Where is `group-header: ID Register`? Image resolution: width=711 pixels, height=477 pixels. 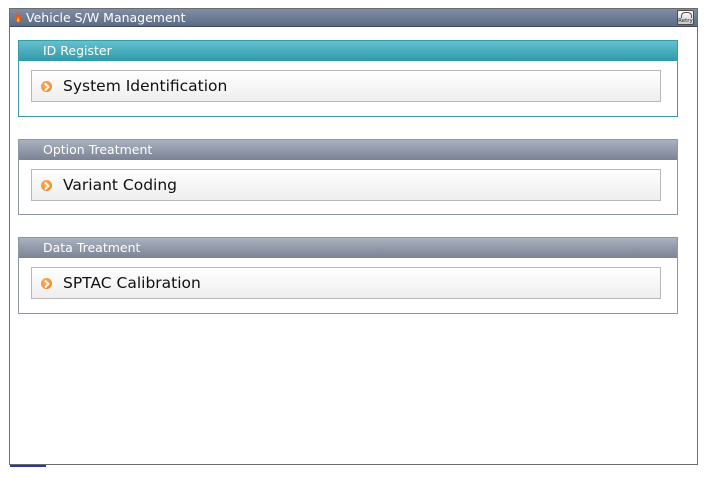 group-header: ID Register is located at coordinates (348, 51).